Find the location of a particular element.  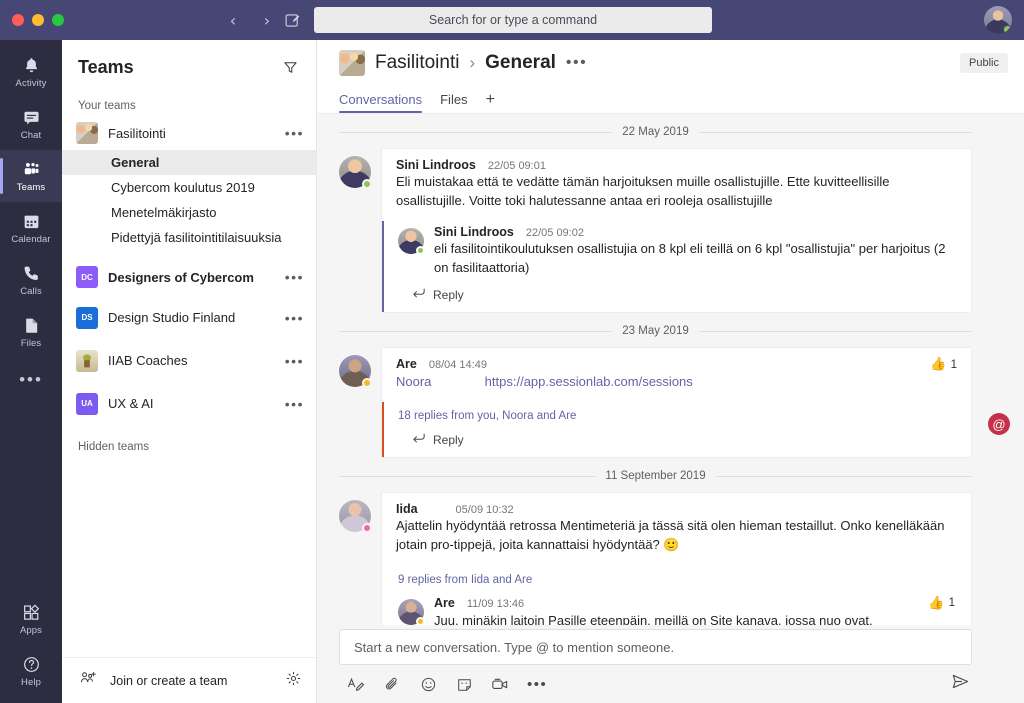

channel-row-pidettyja: Pidettyjä fasilitointitilaisuuksia is located at coordinates (189, 237).